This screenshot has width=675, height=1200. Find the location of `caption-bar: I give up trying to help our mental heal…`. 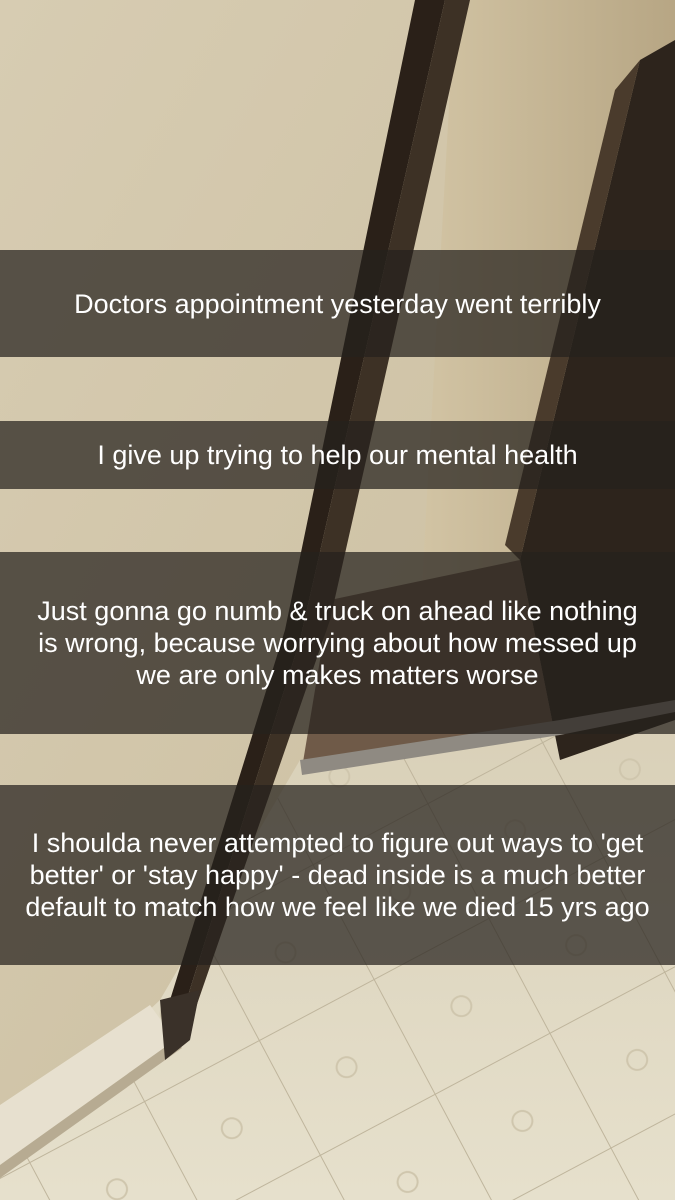

caption-bar: I give up trying to help our mental heal… is located at coordinates (337, 455).